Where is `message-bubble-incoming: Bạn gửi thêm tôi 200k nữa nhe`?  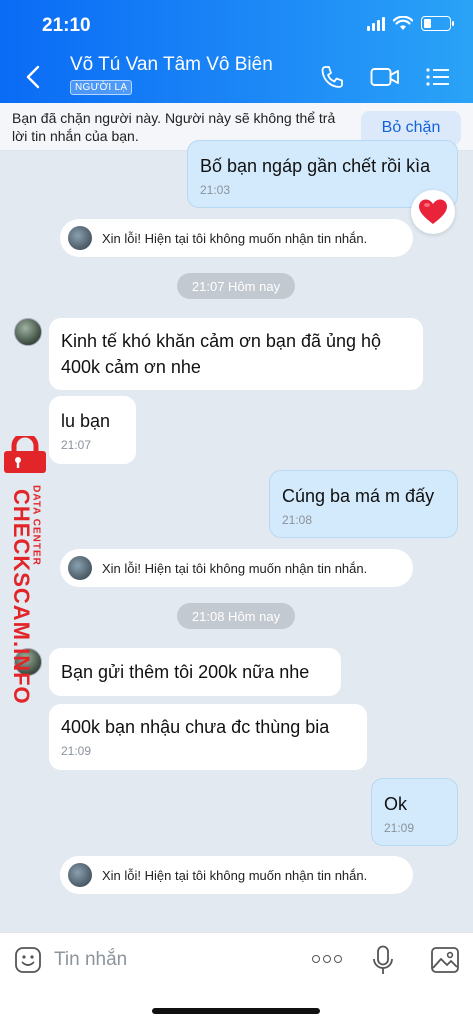
message-bubble-incoming: Bạn gửi thêm tôi 200k nữa nhe is located at coordinates (195, 672).